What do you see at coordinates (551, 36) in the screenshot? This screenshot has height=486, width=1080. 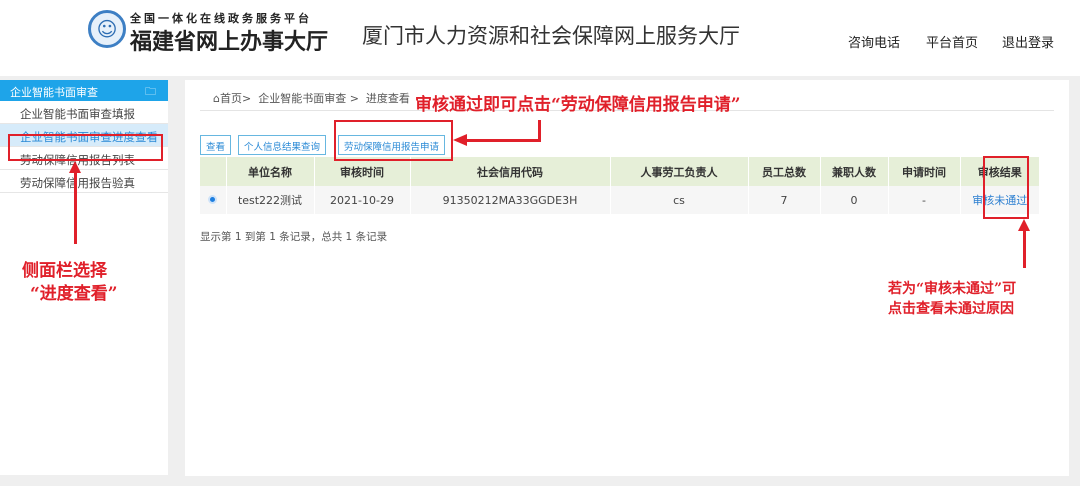 I see `site-title: 厦门市人力资源和社会保障网上服务大厅` at bounding box center [551, 36].